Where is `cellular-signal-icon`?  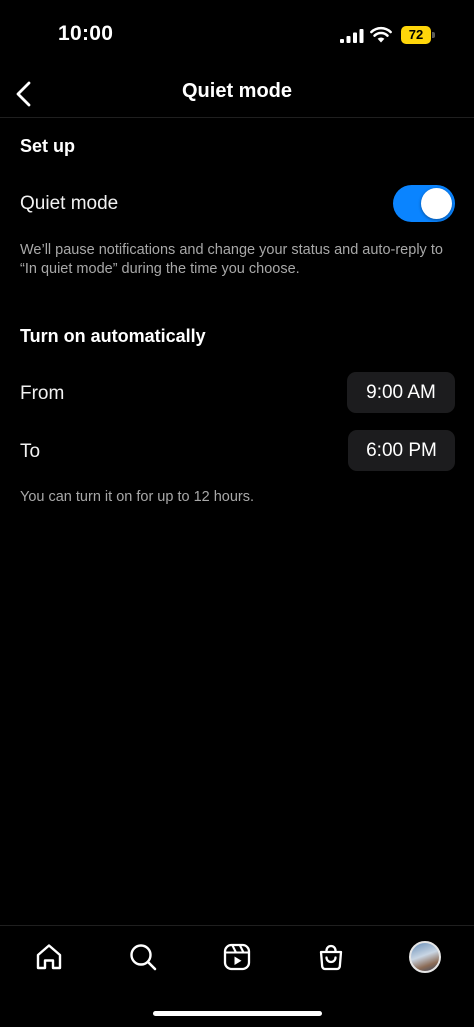
cellular-signal-icon is located at coordinates (352, 36).